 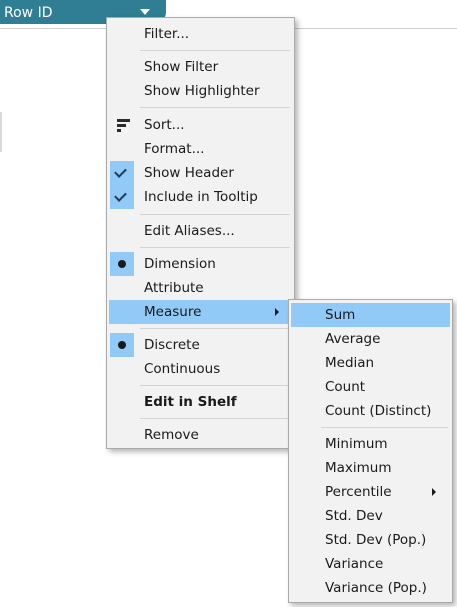 I want to click on menu-item-include-in-tooltip: Include in Tooltip, so click(x=200, y=197).